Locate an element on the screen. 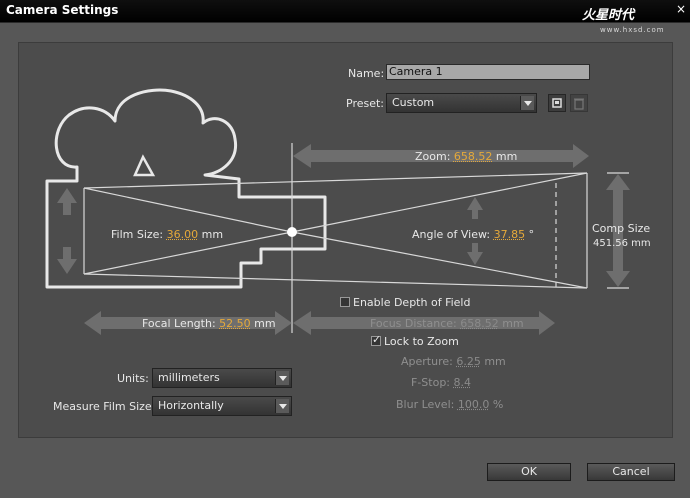 The width and height of the screenshot is (690, 498). blur-level-readout: Blur Level: 100.0 % is located at coordinates (449, 404).